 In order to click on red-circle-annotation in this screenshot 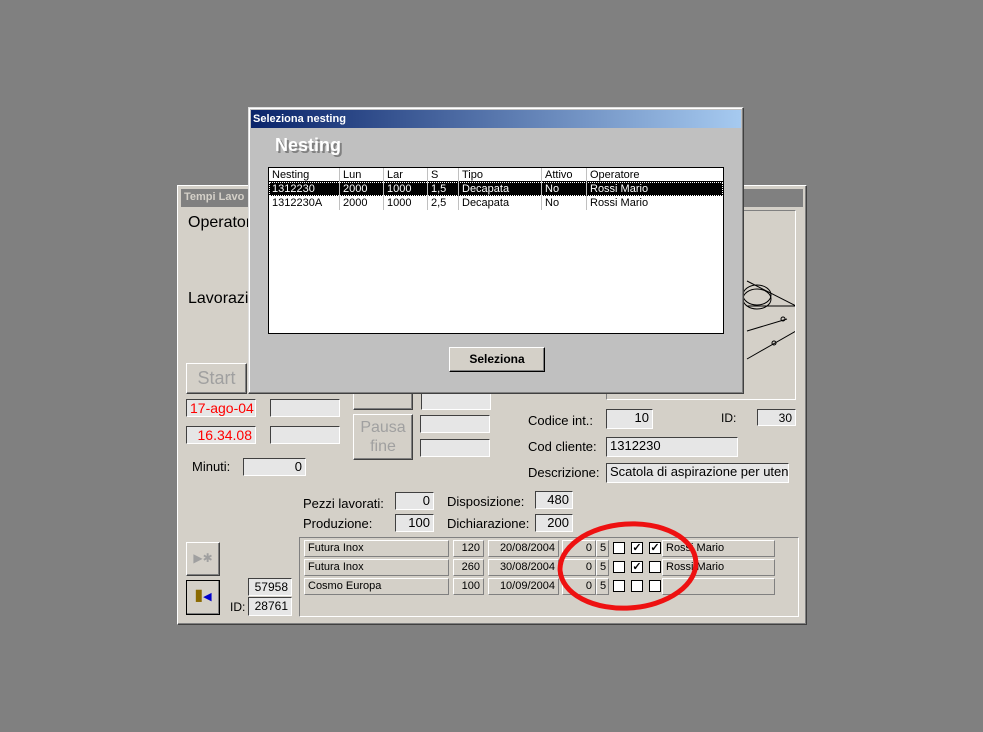, I will do `click(628, 566)`.